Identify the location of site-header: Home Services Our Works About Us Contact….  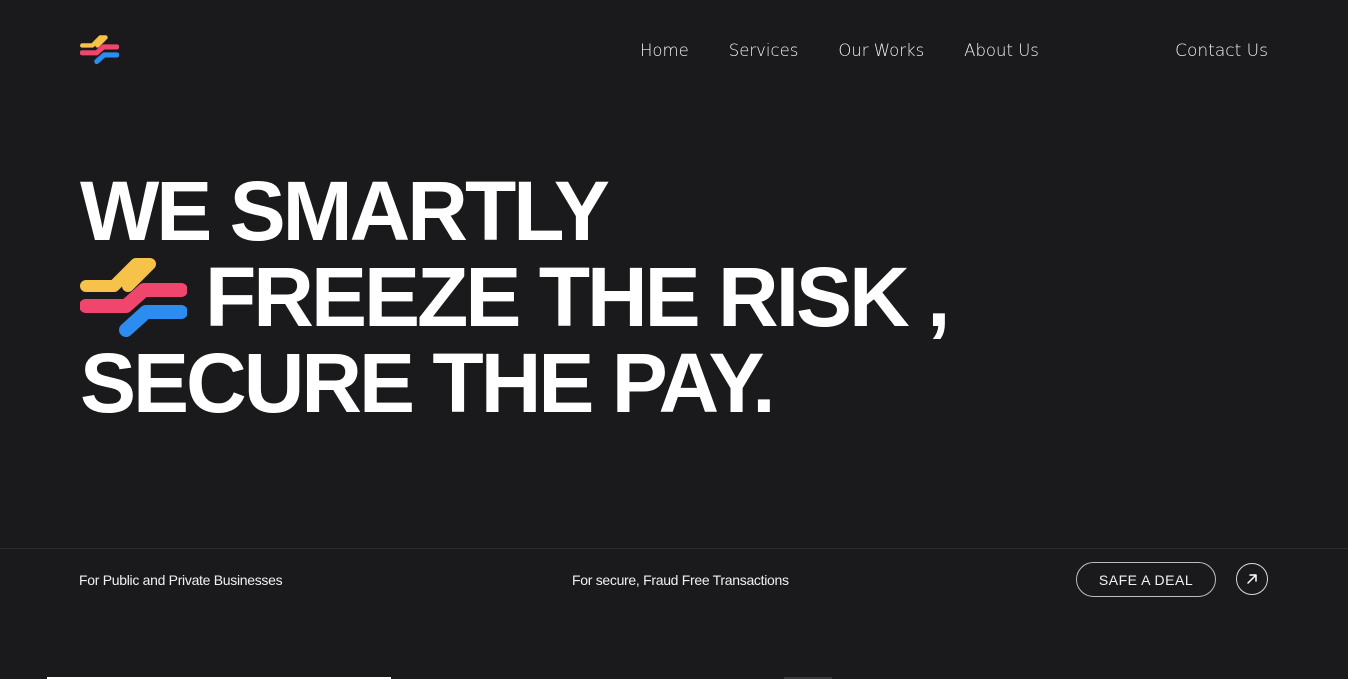
(674, 50).